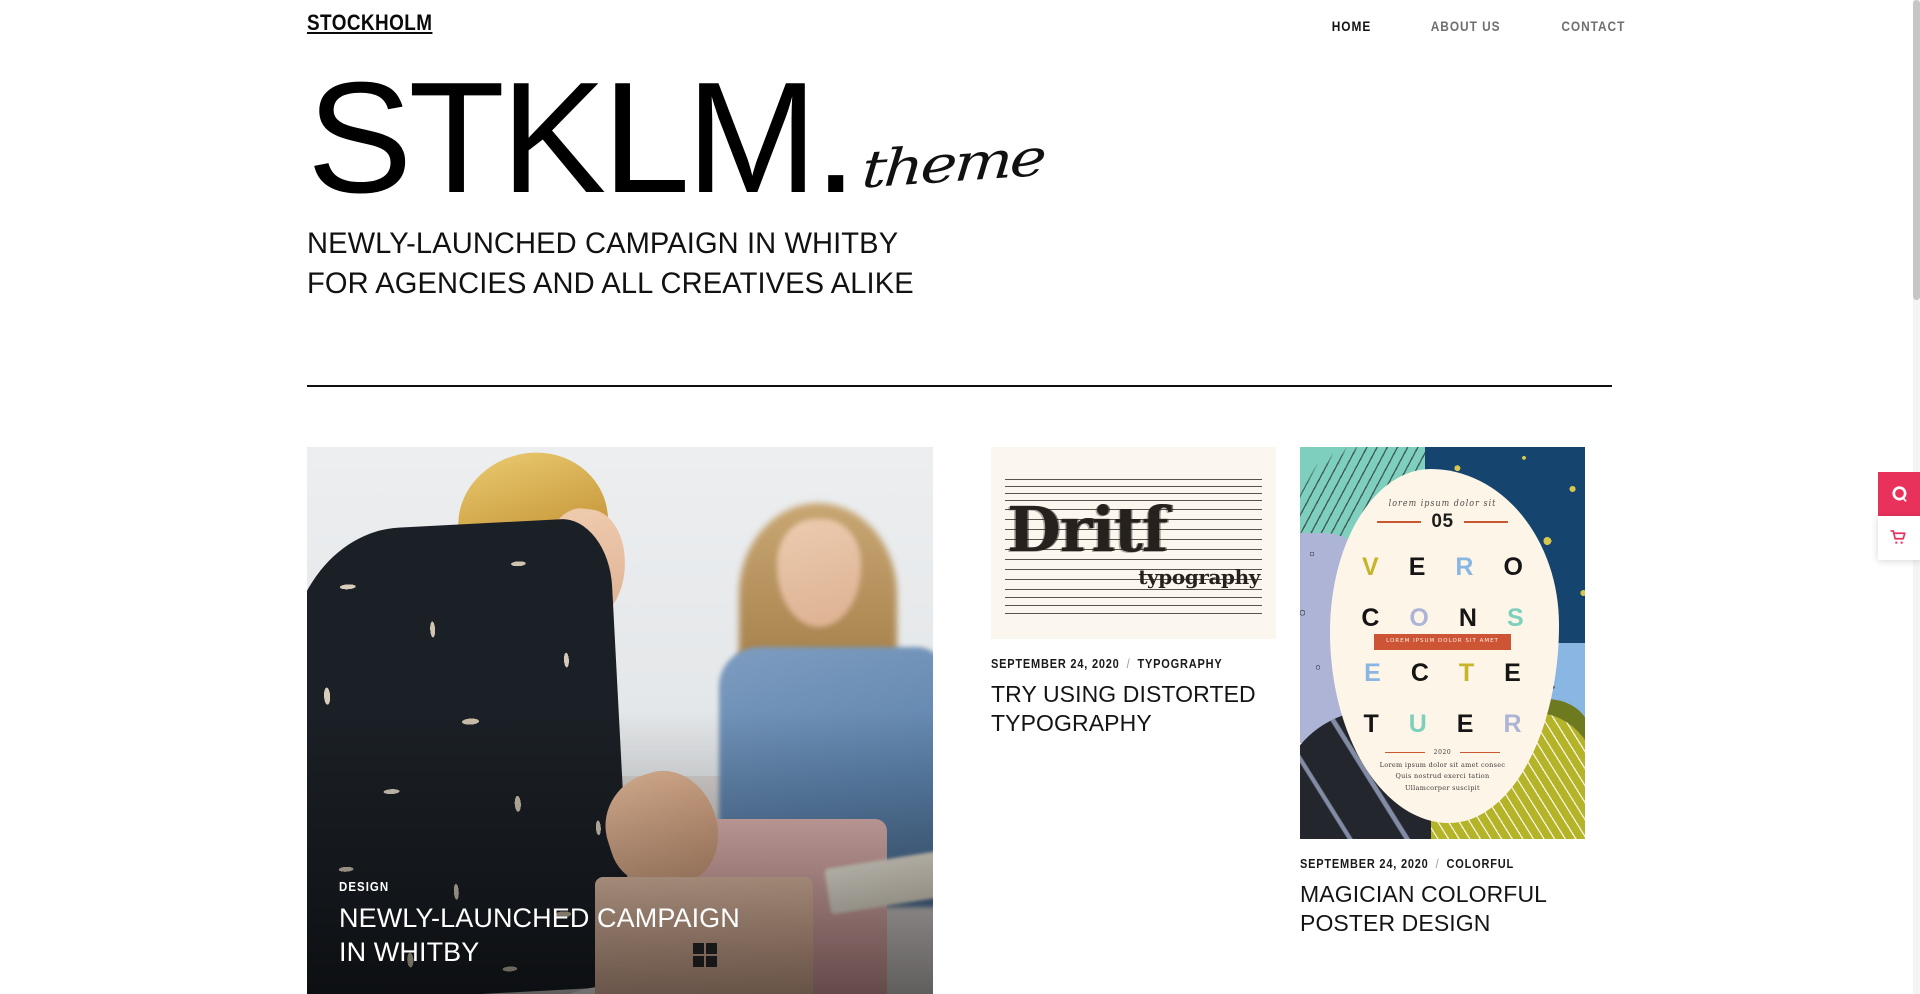 This screenshot has width=1920, height=994. Describe the element at coordinates (1485, 522) in the screenshot. I see `poster-rule-right` at that location.